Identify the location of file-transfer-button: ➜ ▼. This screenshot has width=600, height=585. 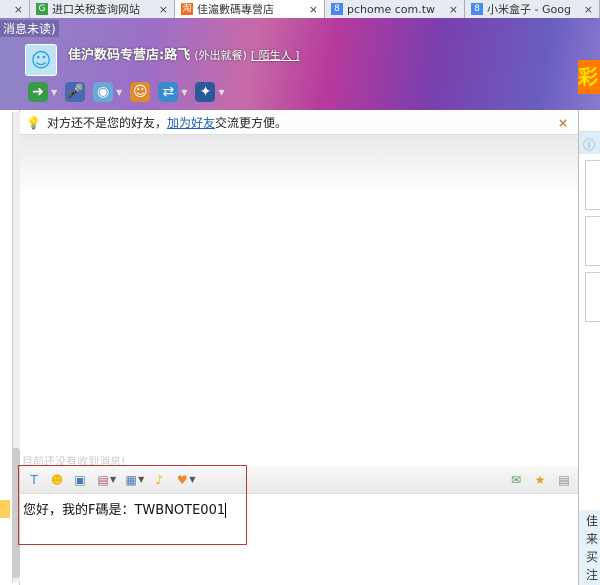
(42, 92).